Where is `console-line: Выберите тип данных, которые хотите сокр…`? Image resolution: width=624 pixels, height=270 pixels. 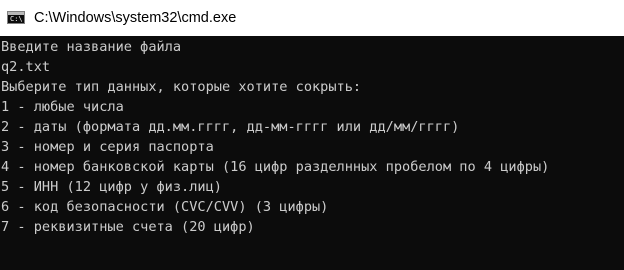 console-line: Выберите тип данных, которые хотите сокр… is located at coordinates (181, 87).